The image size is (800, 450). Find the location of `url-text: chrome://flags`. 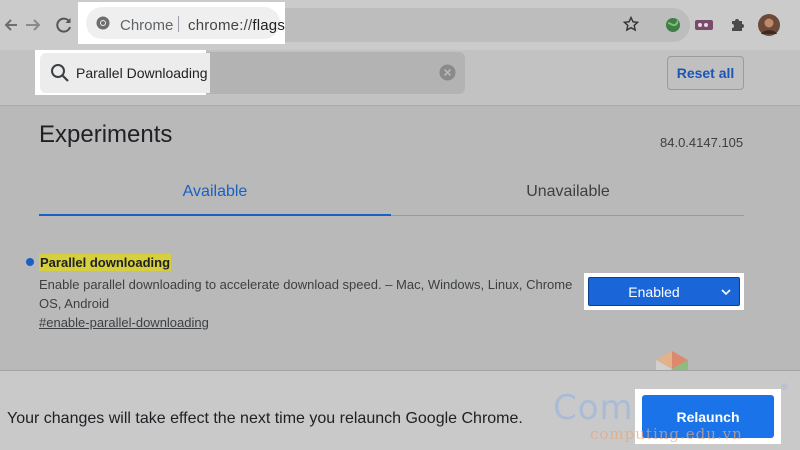

url-text: chrome://flags is located at coordinates (236, 25).